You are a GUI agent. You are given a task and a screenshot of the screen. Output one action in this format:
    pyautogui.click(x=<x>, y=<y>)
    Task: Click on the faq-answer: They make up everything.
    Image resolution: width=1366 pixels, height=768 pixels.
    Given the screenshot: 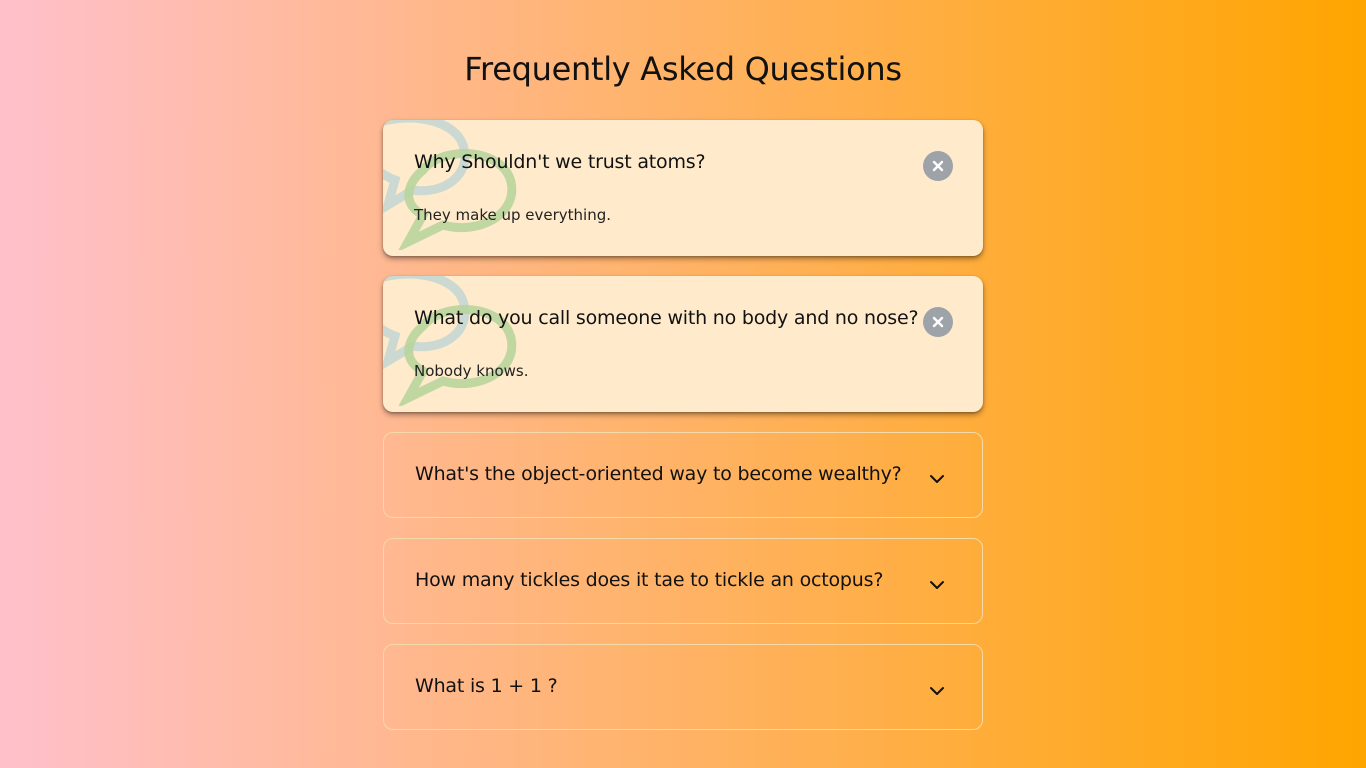 What is the action you would take?
    pyautogui.click(x=513, y=215)
    